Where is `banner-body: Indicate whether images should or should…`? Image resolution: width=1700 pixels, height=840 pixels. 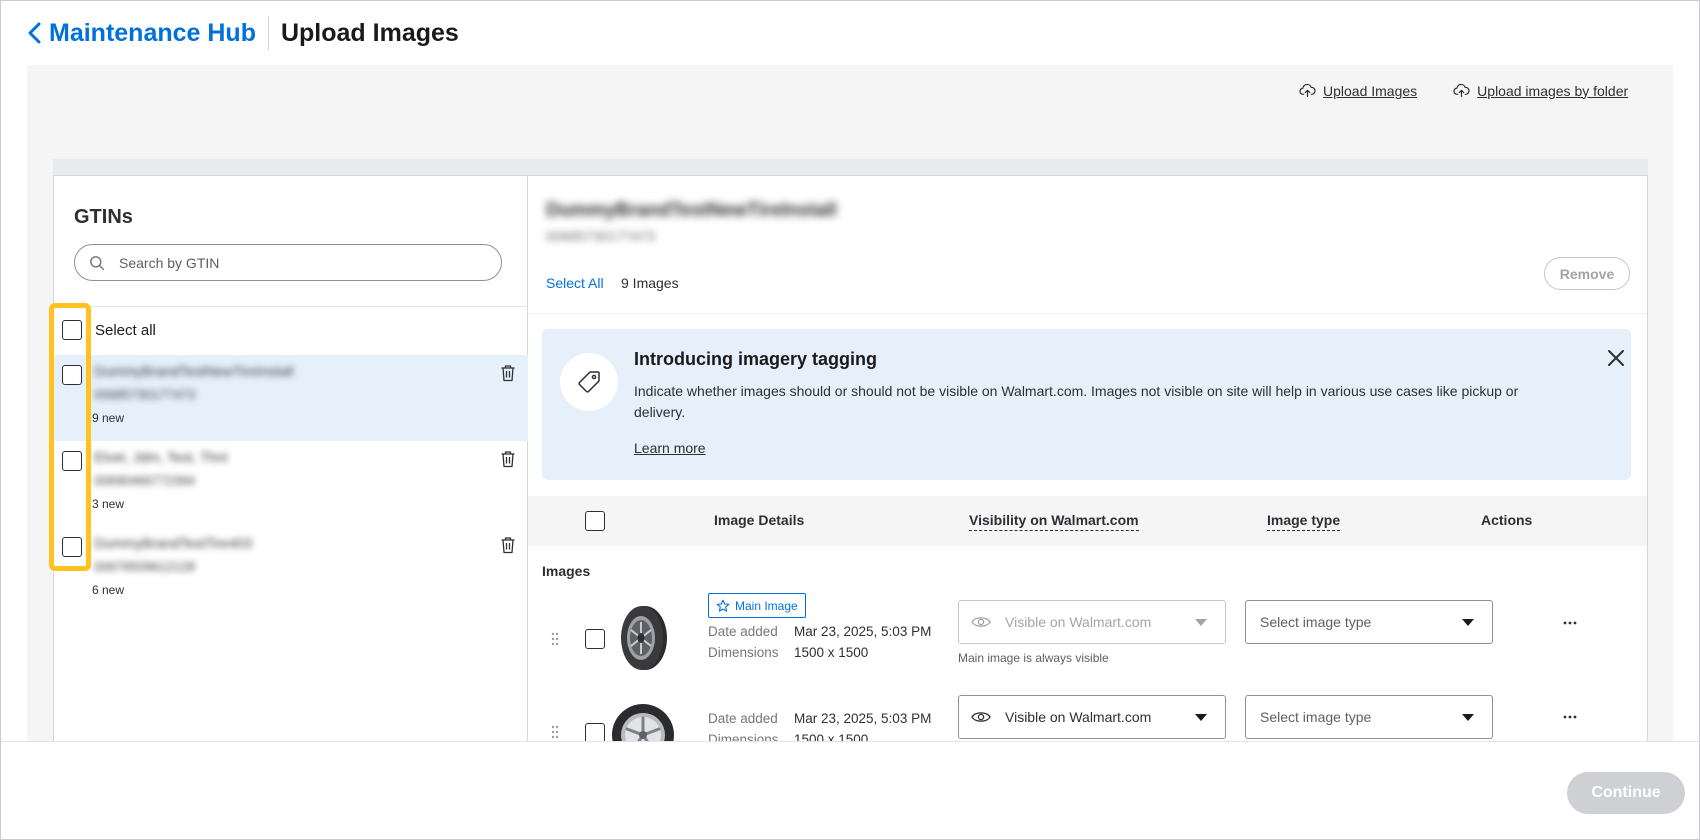 banner-body: Indicate whether images should or should… is located at coordinates (1076, 401).